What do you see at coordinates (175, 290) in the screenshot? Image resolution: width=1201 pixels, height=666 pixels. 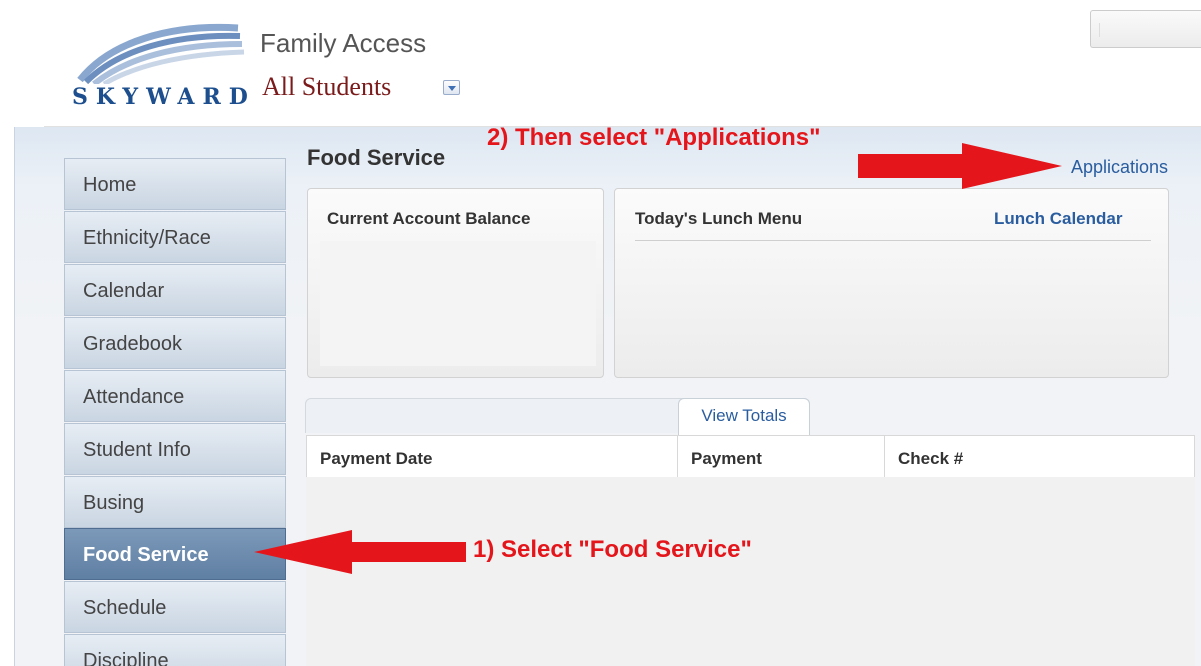 I see `sidebar-item-calendar: Calendar` at bounding box center [175, 290].